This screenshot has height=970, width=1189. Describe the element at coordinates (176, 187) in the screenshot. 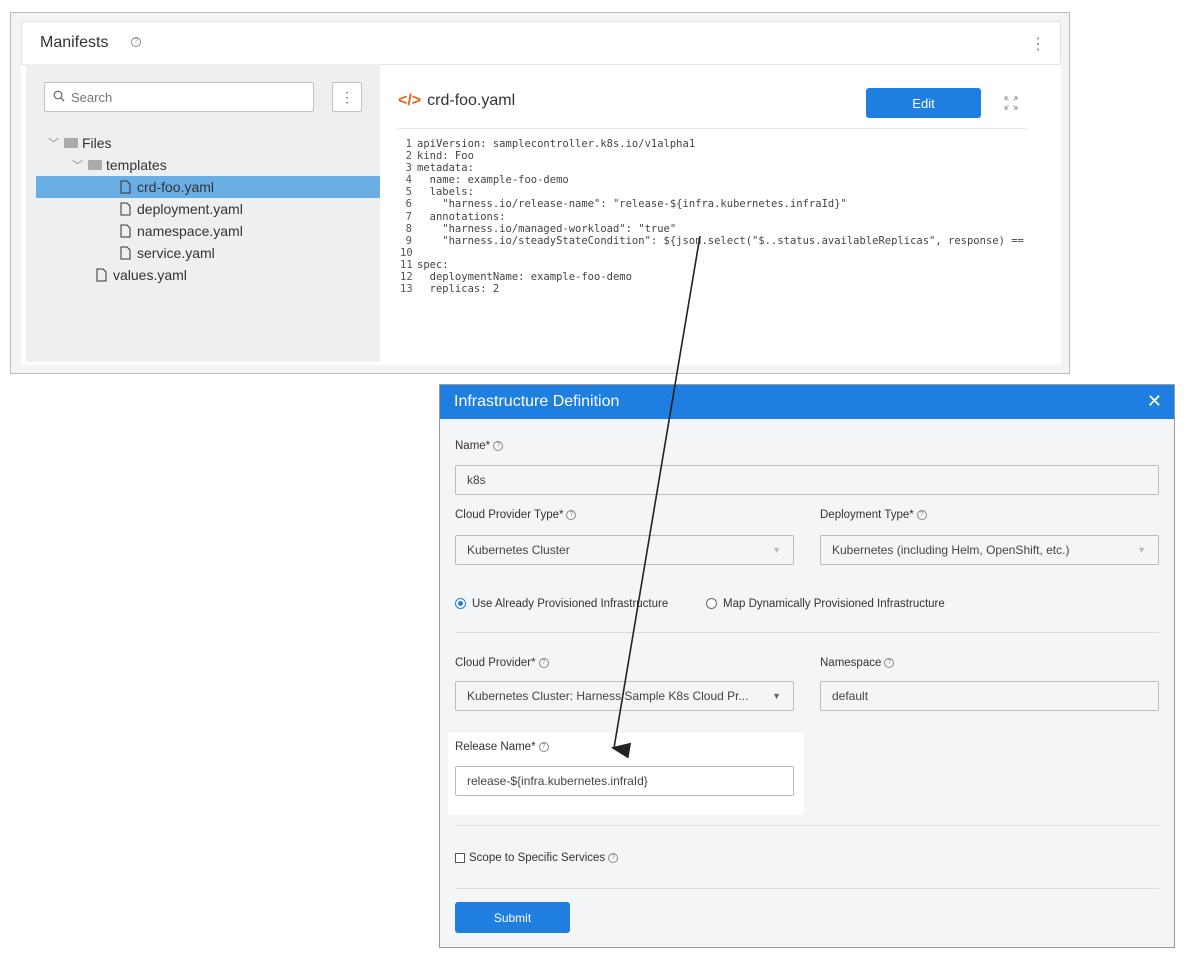

I see `tree-item-label: crd-foo.yaml` at that location.